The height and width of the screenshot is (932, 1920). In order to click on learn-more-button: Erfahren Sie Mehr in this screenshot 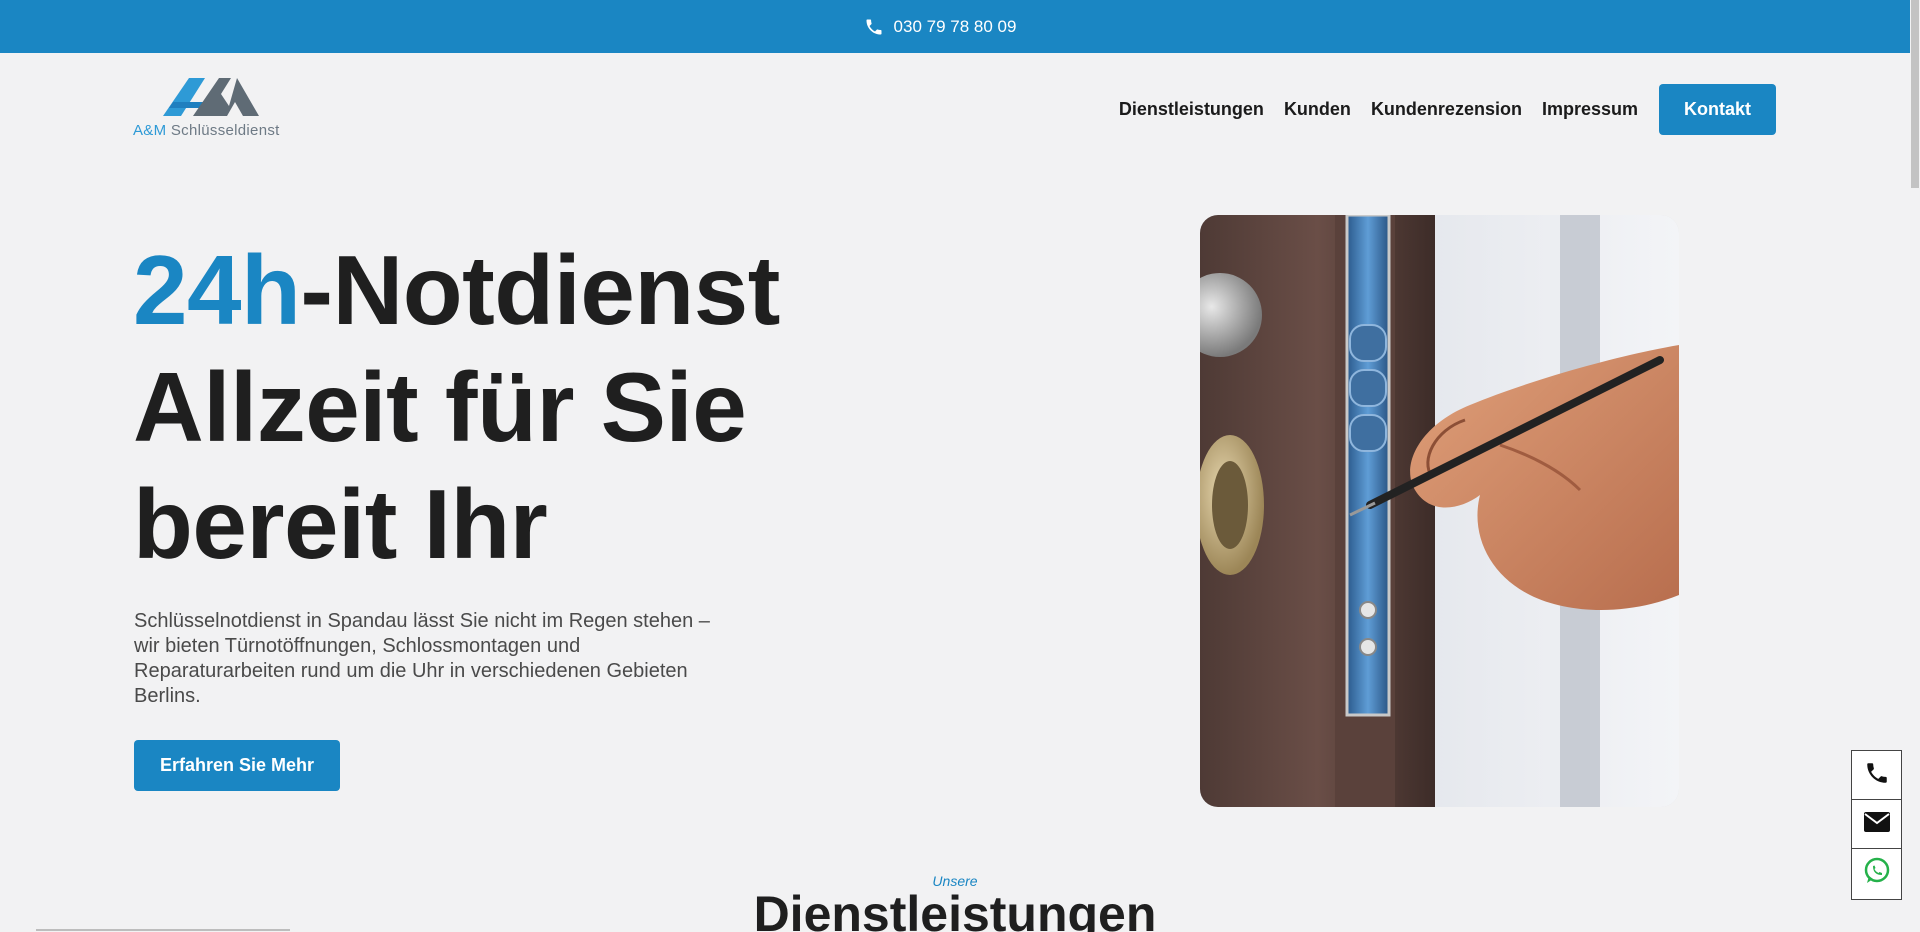, I will do `click(237, 765)`.